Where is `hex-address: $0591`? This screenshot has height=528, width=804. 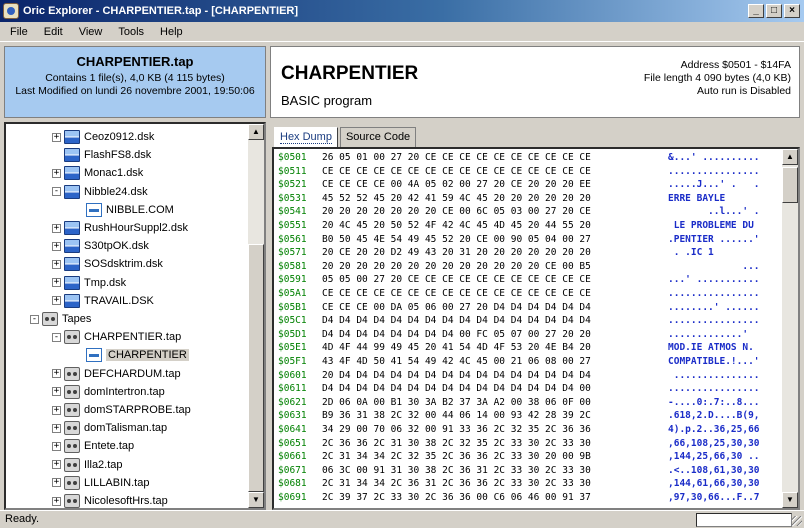 hex-address: $0591 is located at coordinates (292, 280).